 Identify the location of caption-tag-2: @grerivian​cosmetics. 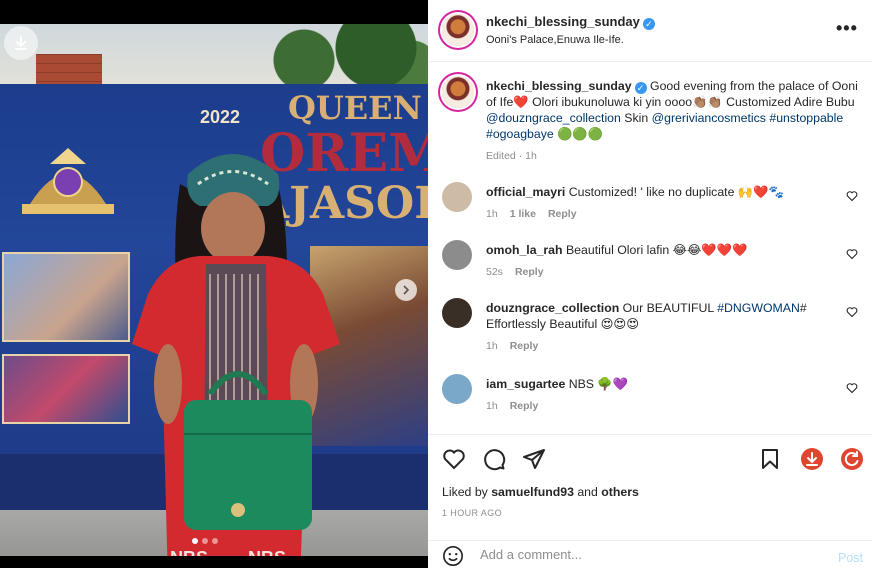
(709, 118).